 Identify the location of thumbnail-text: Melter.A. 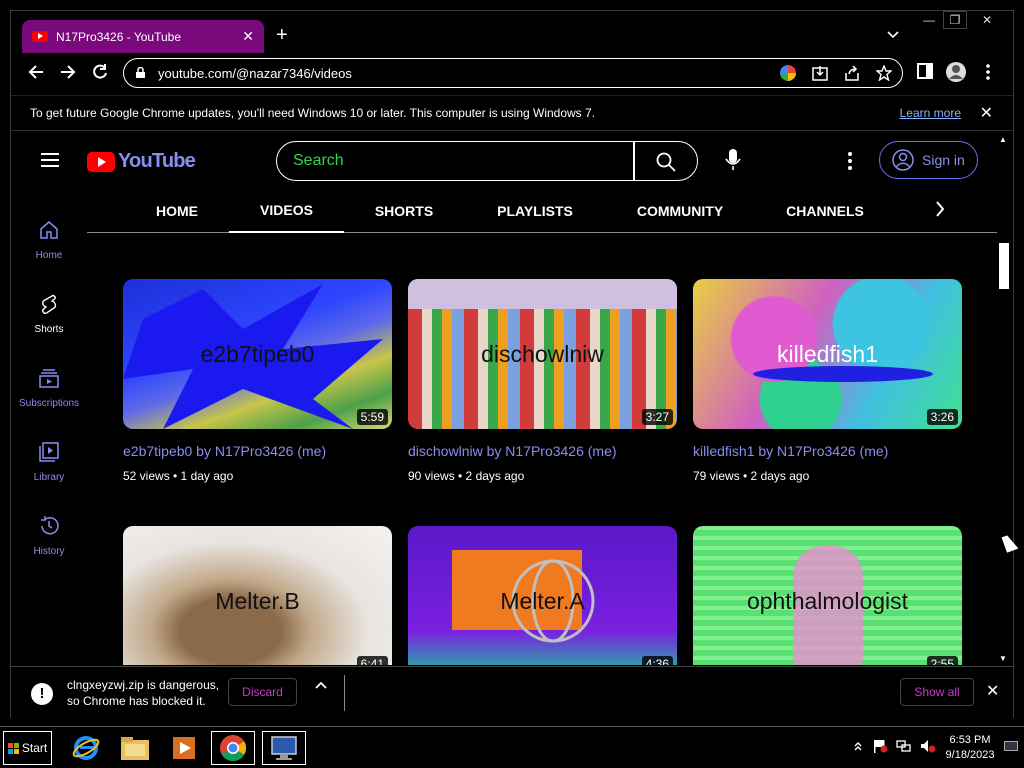
(542, 600).